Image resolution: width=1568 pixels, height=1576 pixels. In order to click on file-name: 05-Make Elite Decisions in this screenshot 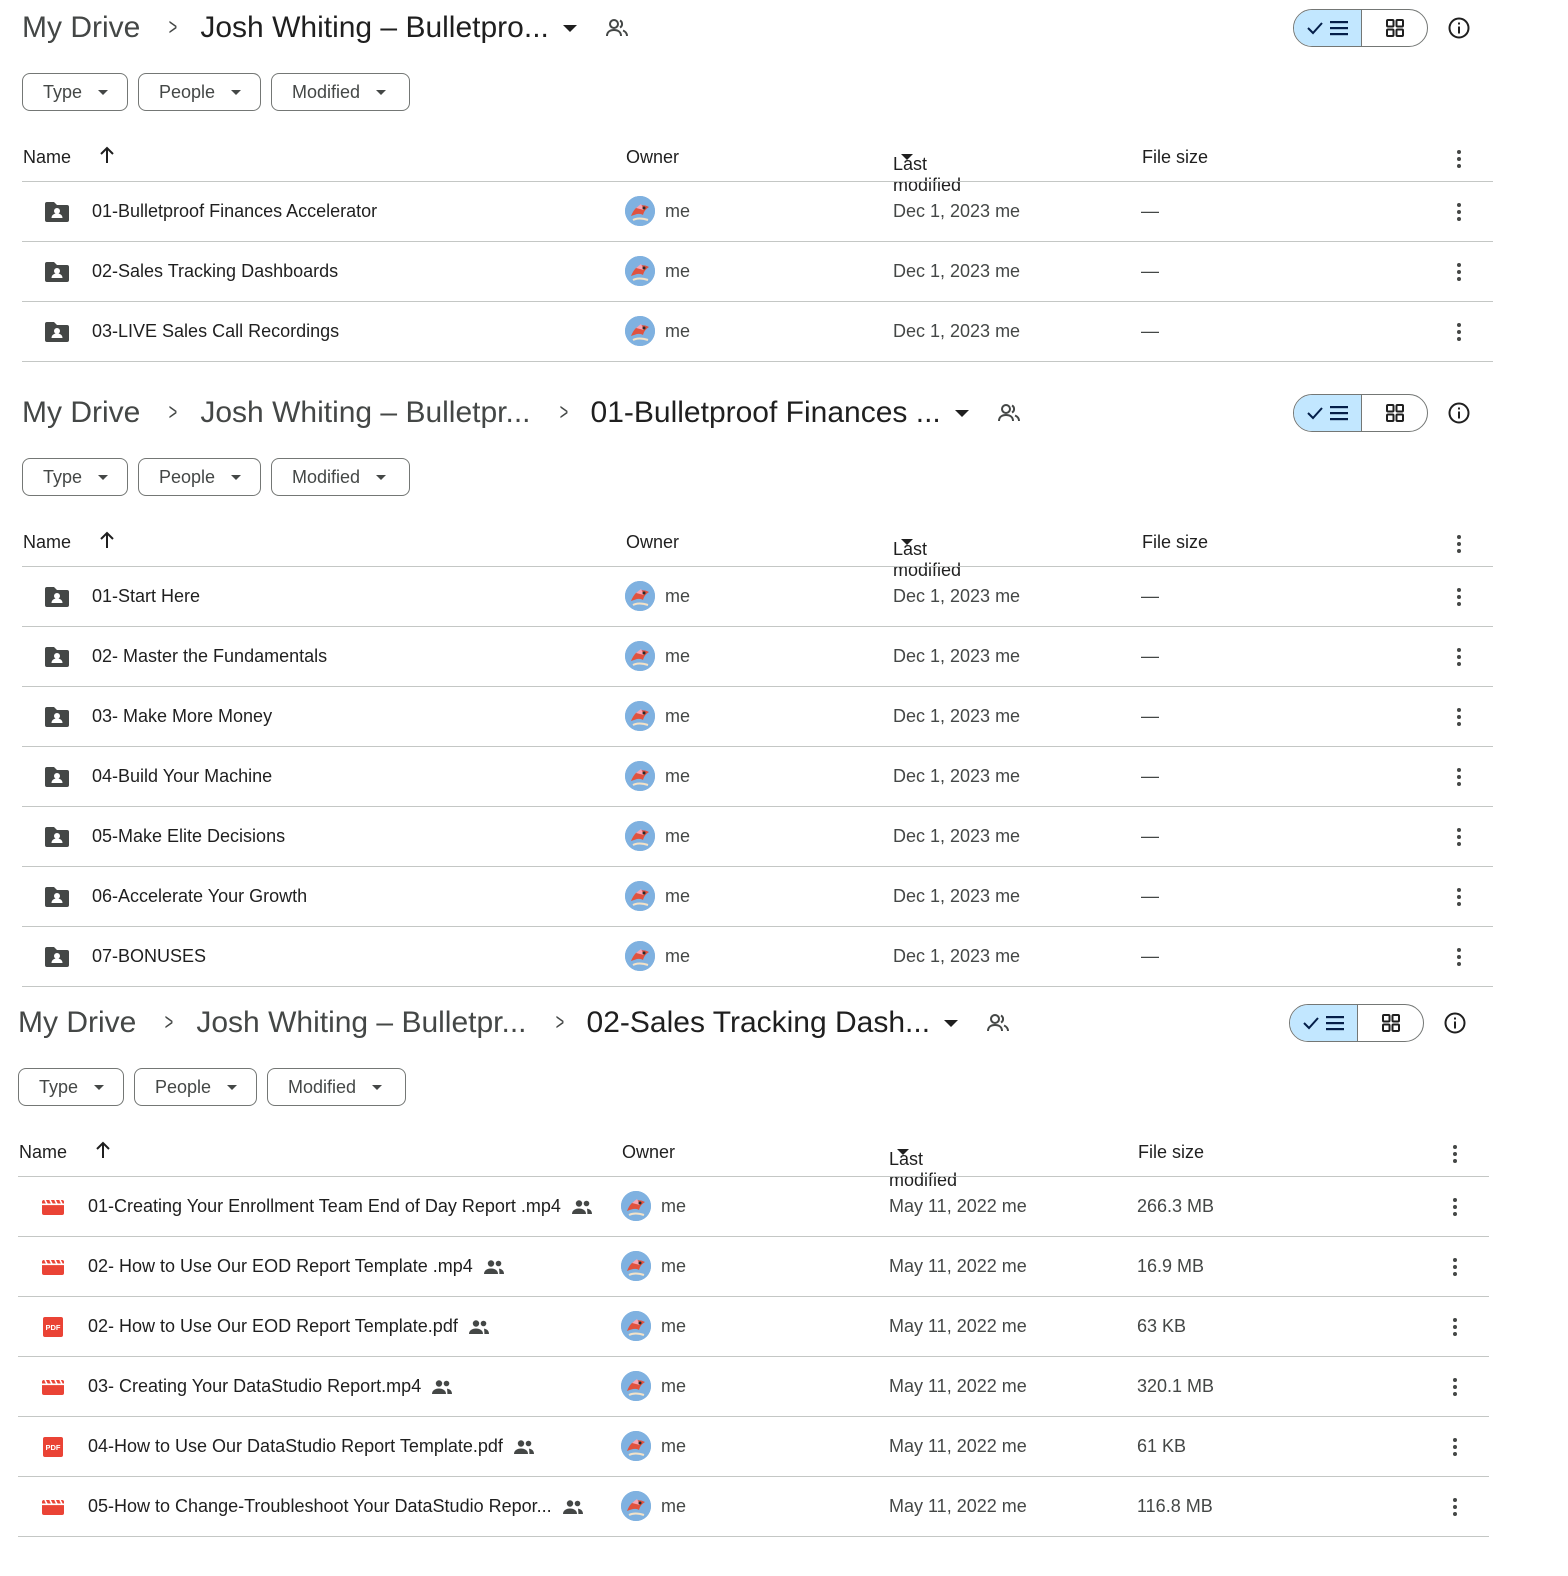, I will do `click(188, 836)`.